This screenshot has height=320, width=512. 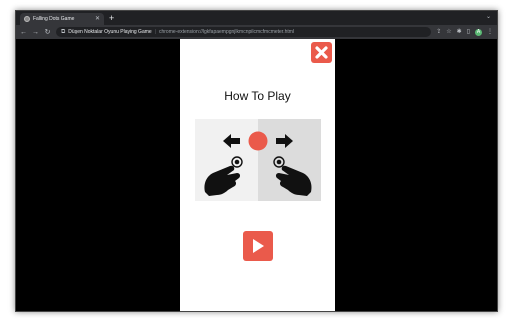 What do you see at coordinates (258, 163) in the screenshot?
I see `tap-instruction-graphic` at bounding box center [258, 163].